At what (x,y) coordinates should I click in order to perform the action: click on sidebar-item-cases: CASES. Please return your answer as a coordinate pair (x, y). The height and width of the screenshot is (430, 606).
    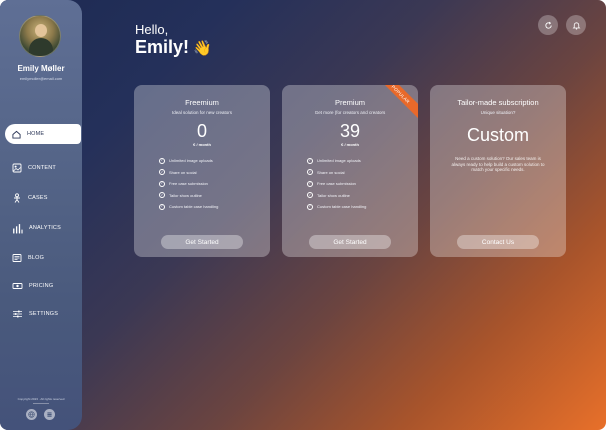
    Looking at the image, I should click on (45, 198).